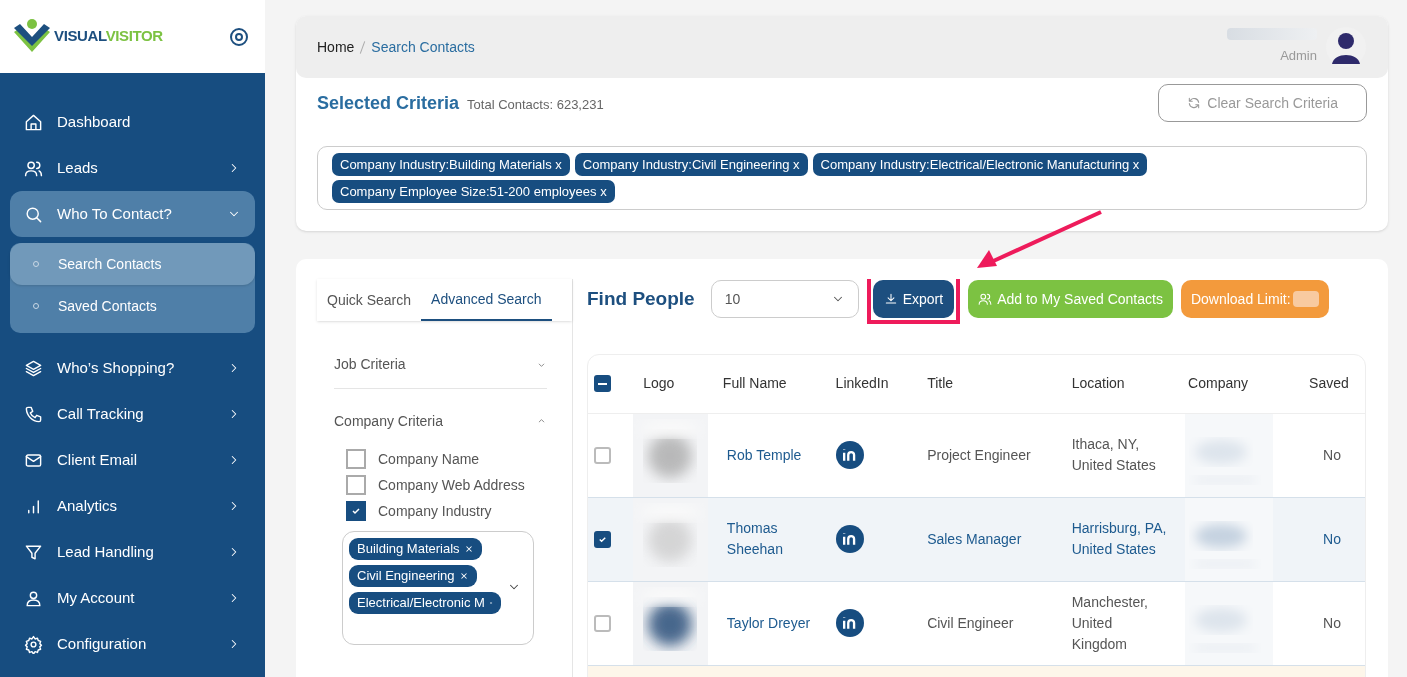 The height and width of the screenshot is (677, 1407). I want to click on user-role: Admin, so click(1298, 56).